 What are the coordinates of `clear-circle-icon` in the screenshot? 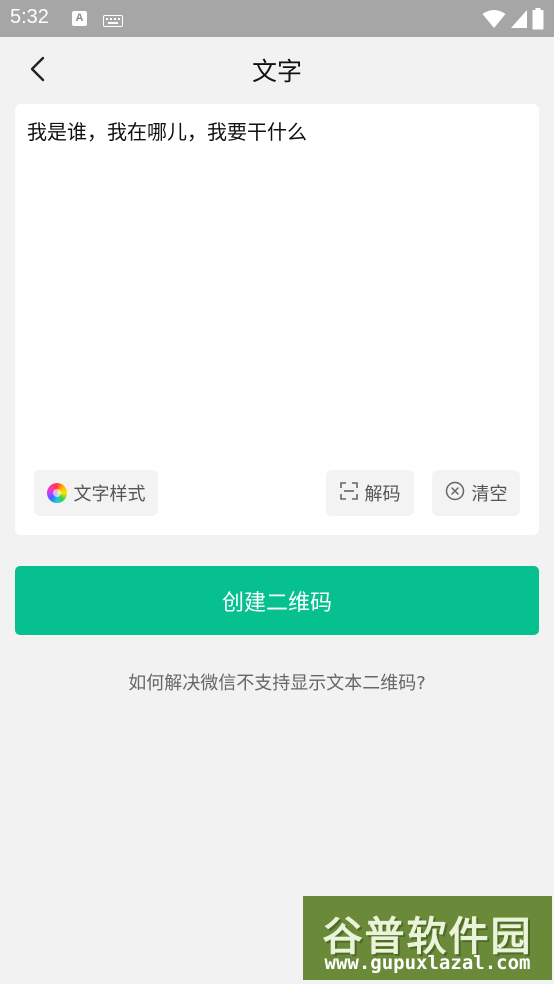 It's located at (455, 493).